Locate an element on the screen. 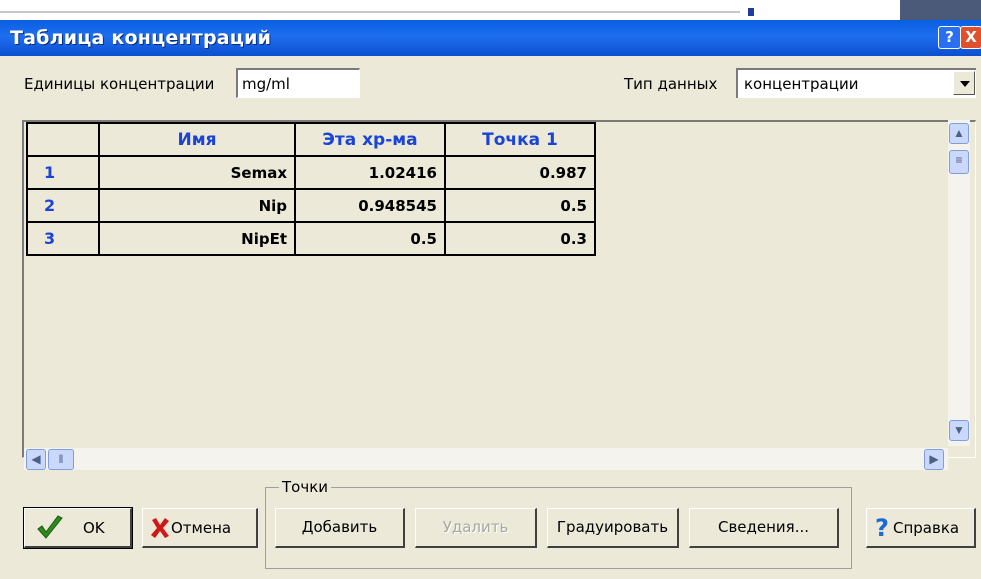 Image resolution: width=981 pixels, height=579 pixels. cell-this-chrom: 1.02416 is located at coordinates (370, 172).